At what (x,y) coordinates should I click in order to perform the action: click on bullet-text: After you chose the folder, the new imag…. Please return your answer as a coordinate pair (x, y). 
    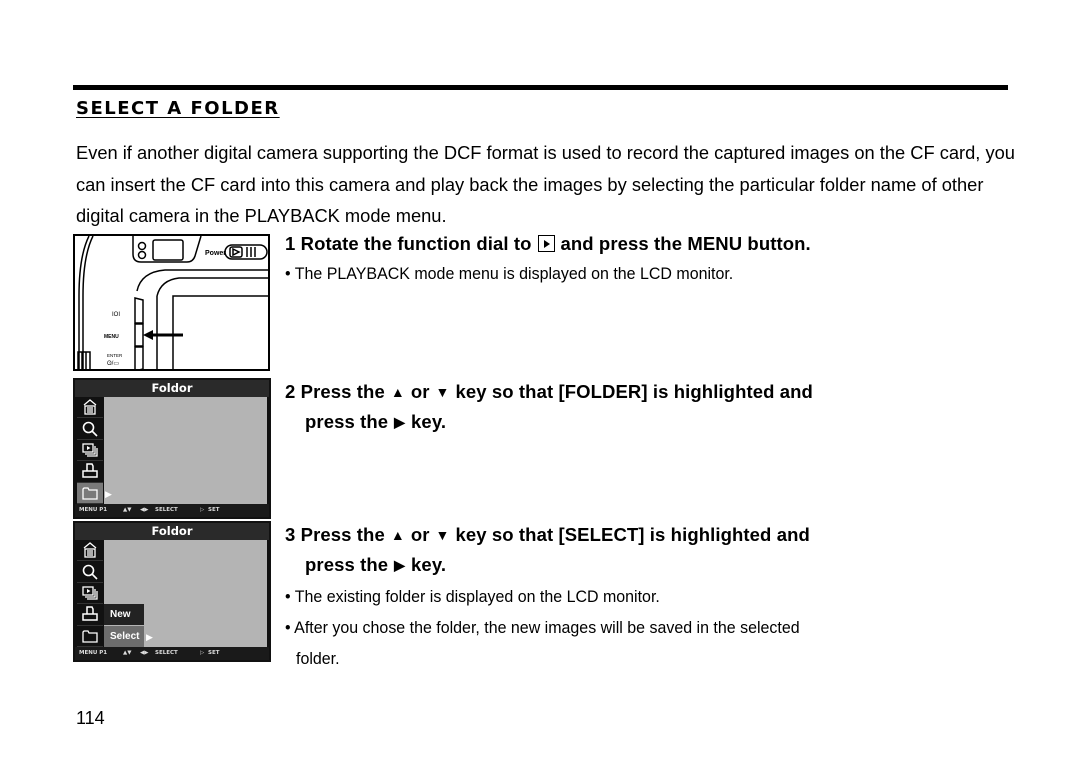
    Looking at the image, I should click on (547, 627).